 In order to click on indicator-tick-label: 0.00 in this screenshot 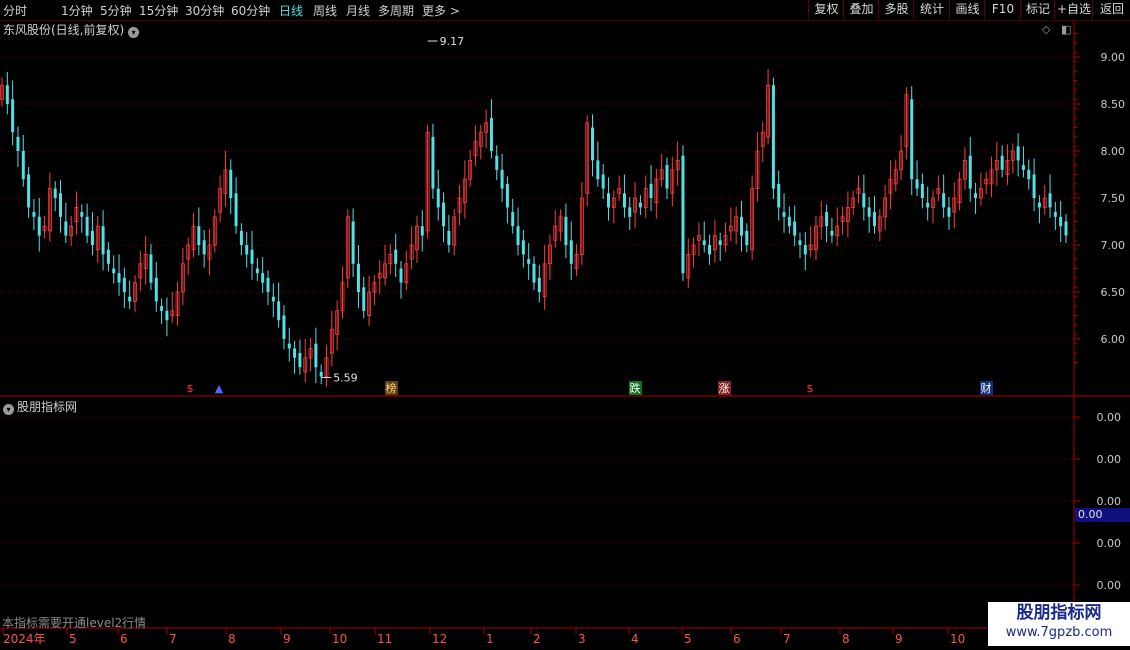, I will do `click(1109, 585)`.